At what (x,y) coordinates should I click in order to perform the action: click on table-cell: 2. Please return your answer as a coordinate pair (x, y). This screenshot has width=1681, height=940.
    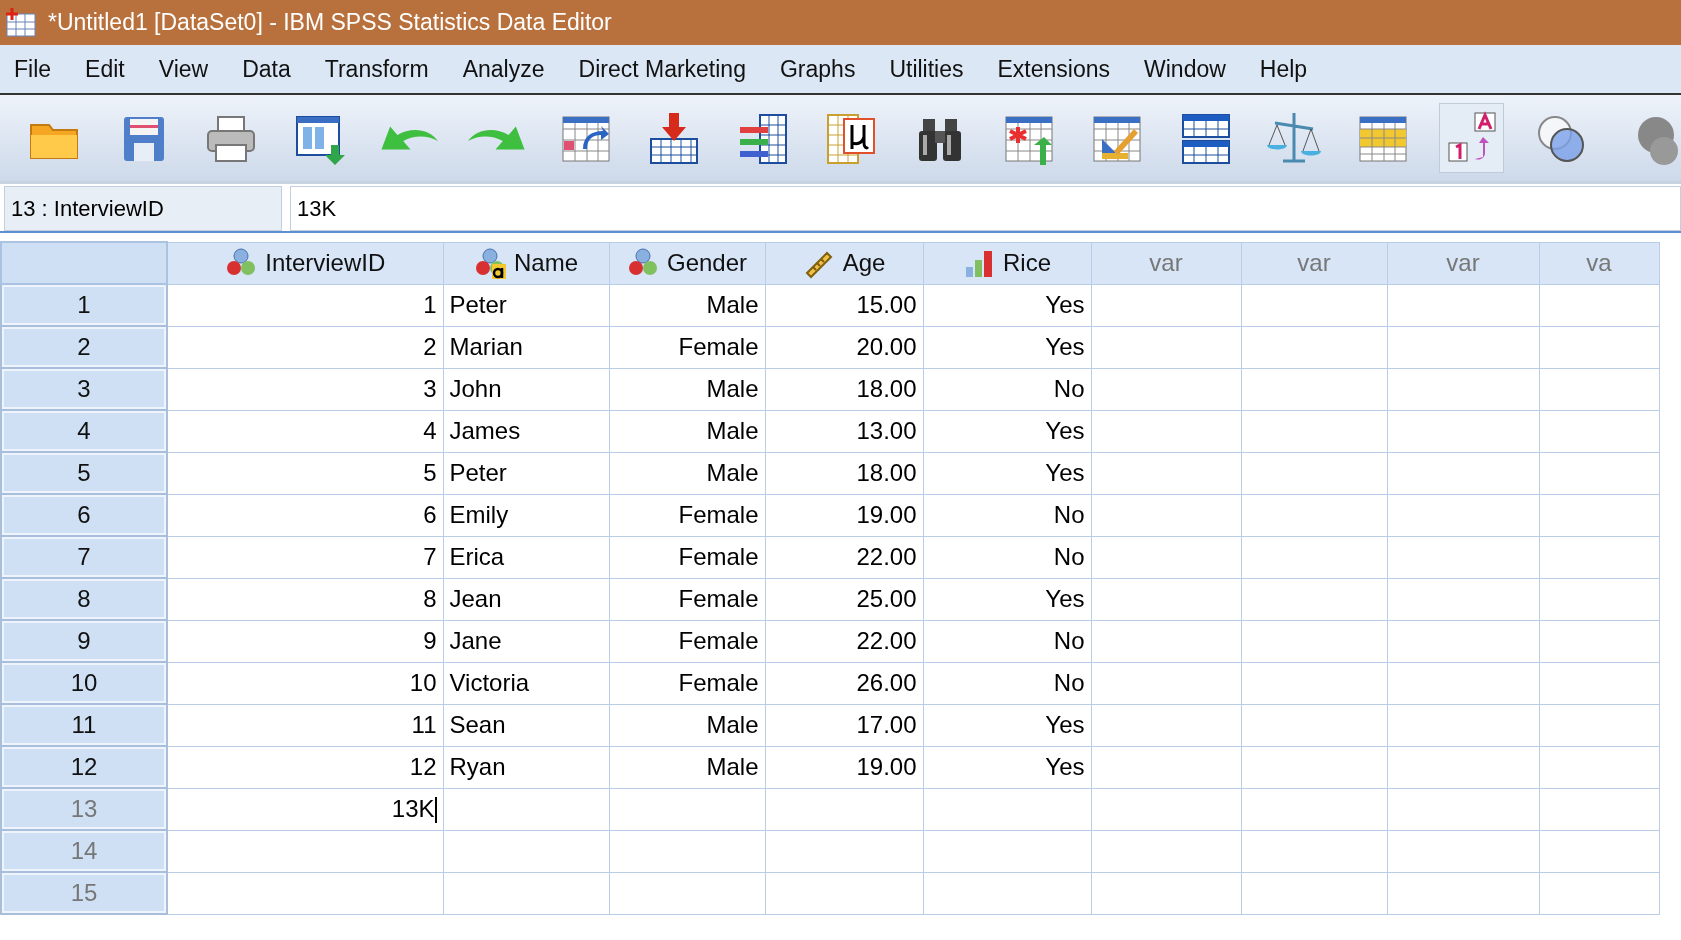
    Looking at the image, I should click on (305, 347).